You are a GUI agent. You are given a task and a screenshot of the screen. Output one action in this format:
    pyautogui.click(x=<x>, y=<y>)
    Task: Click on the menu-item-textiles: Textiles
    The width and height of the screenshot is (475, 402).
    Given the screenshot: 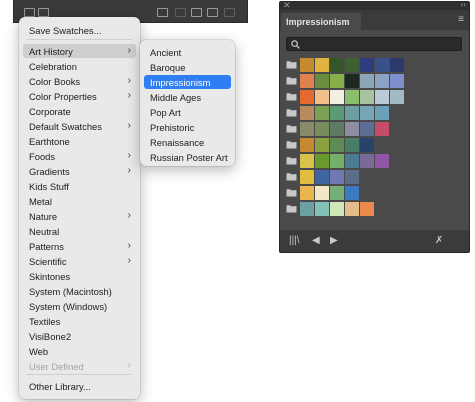 What is the action you would take?
    pyautogui.click(x=79, y=321)
    